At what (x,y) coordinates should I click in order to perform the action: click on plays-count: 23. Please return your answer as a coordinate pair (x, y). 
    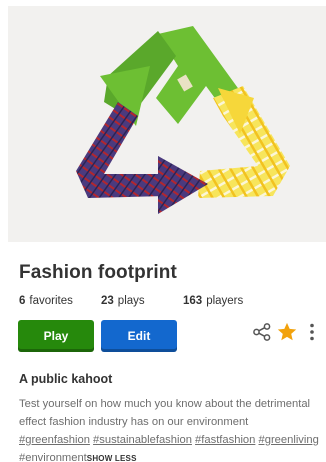
    Looking at the image, I should click on (107, 301).